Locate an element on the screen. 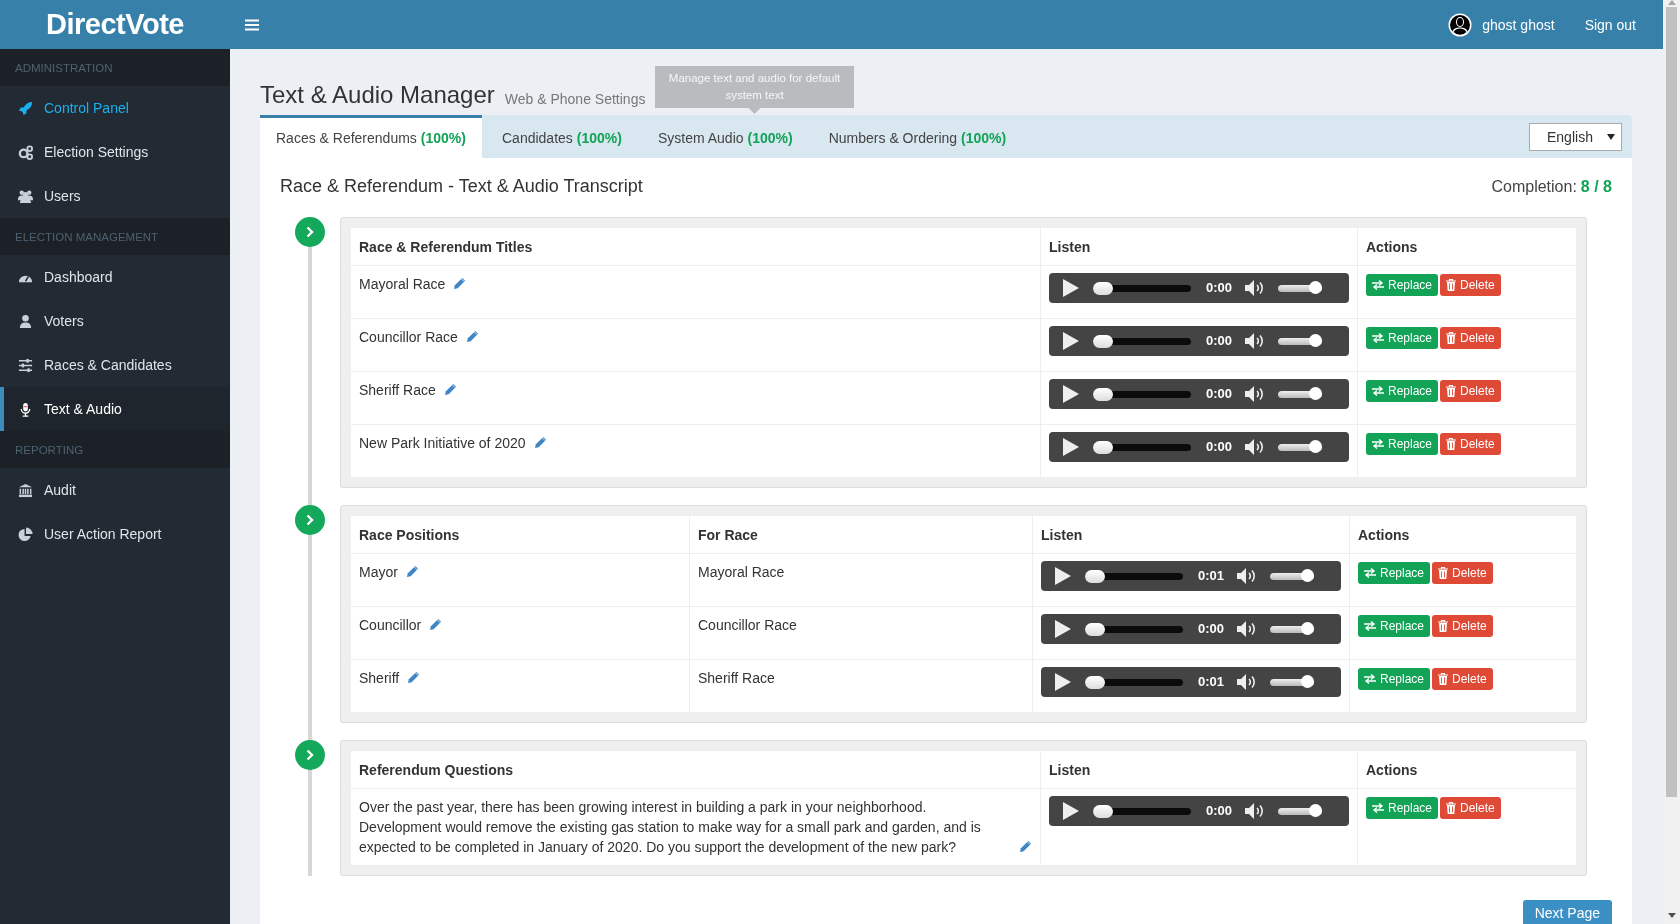 The image size is (1680, 924). sidebar-item: Voters is located at coordinates (115, 321).